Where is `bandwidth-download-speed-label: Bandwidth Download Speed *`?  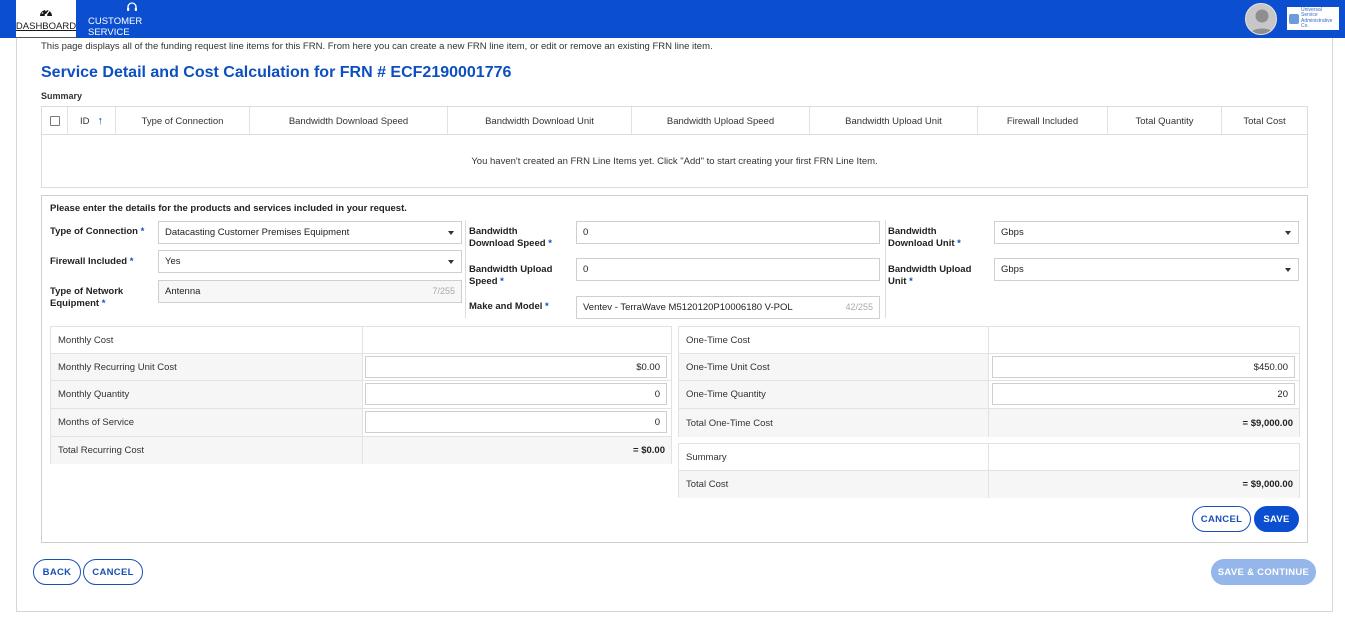 bandwidth-download-speed-label: Bandwidth Download Speed * is located at coordinates (510, 238).